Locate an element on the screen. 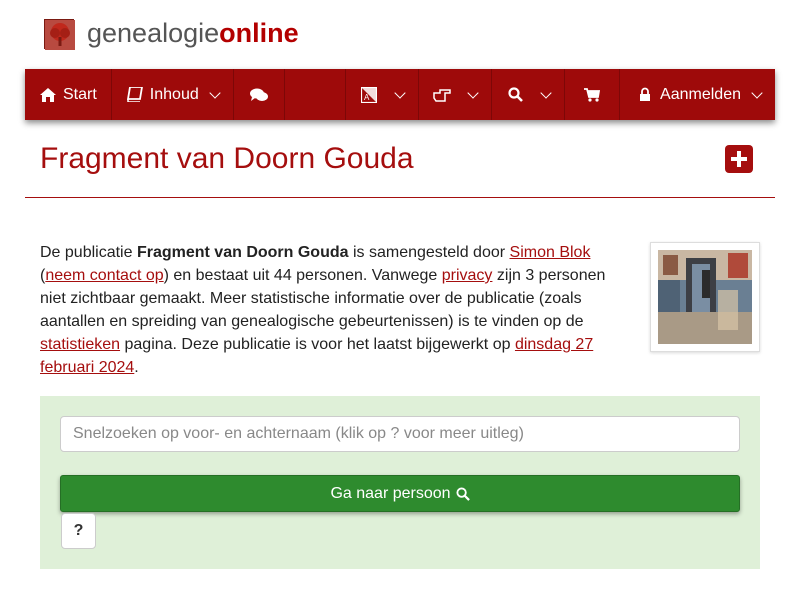  publication-thumbnail is located at coordinates (705, 297).